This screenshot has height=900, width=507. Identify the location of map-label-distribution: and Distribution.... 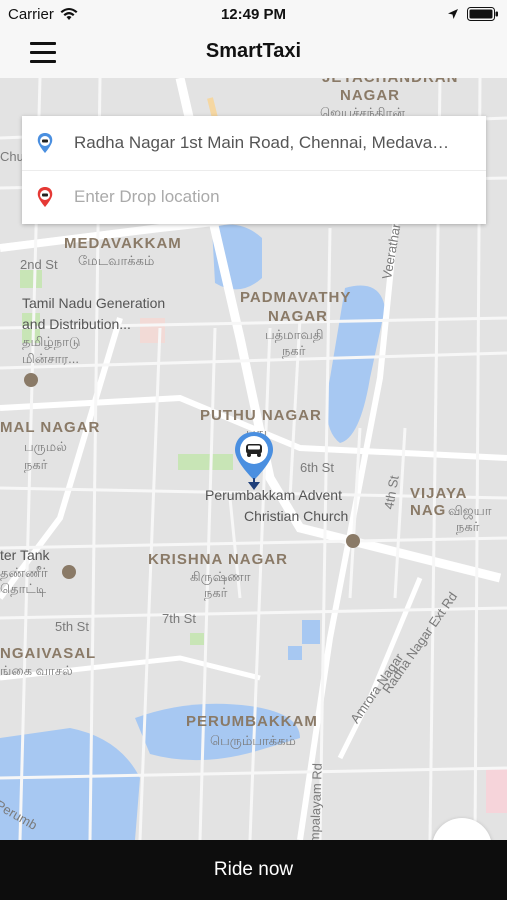
(76, 324).